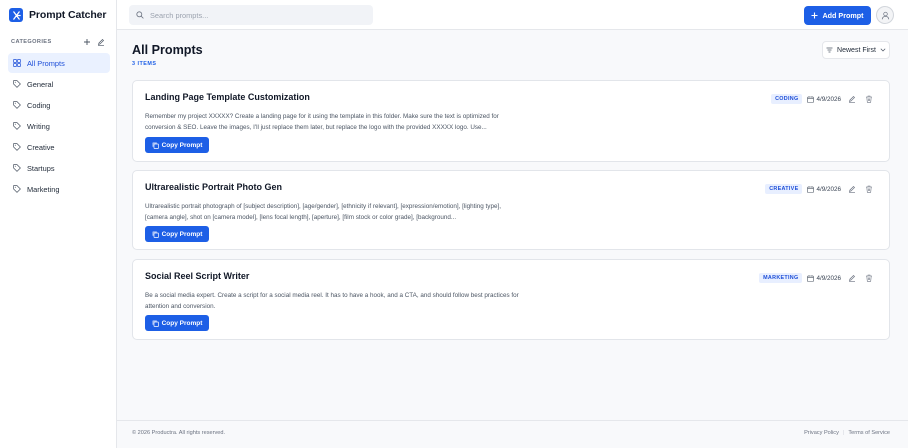  I want to click on category-tag: CREATIVE, so click(784, 189).